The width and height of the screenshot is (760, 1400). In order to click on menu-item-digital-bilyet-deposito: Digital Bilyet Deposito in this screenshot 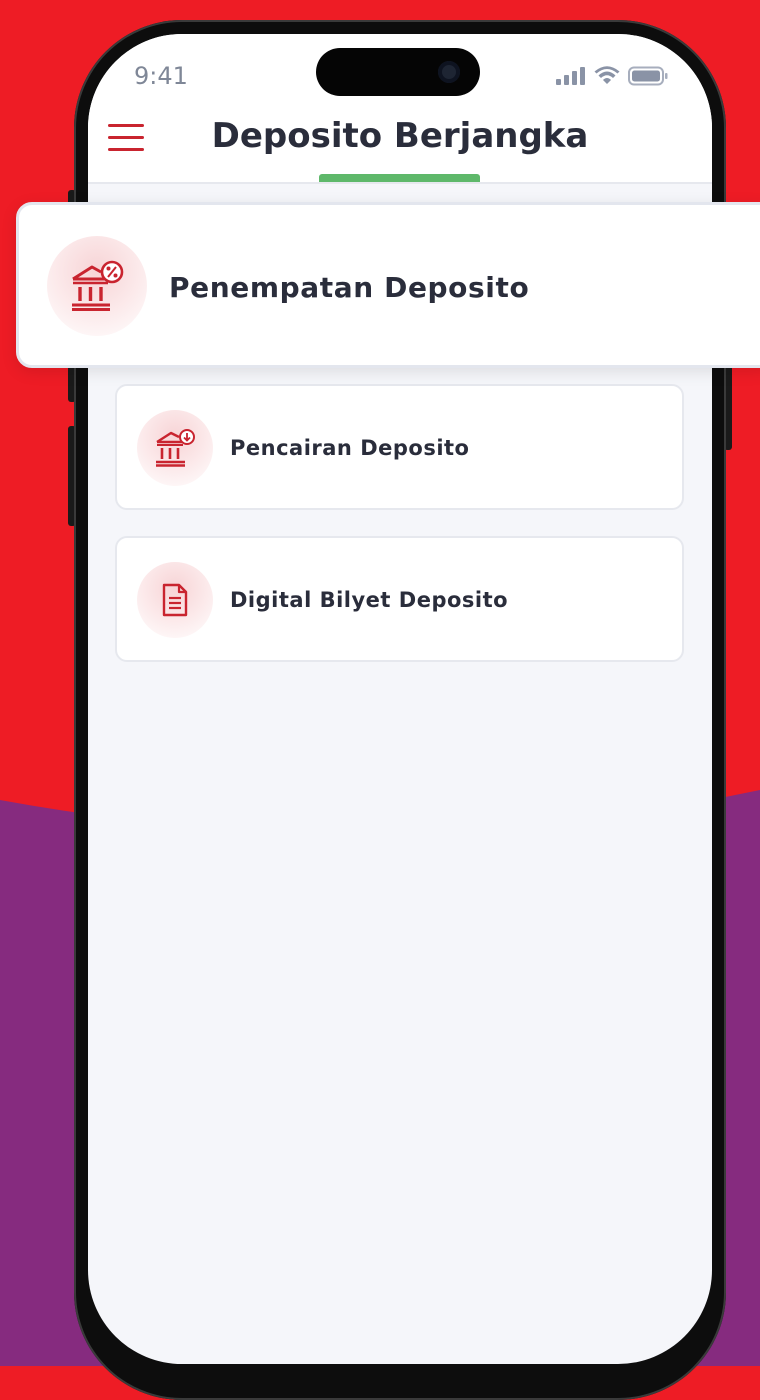, I will do `click(399, 599)`.